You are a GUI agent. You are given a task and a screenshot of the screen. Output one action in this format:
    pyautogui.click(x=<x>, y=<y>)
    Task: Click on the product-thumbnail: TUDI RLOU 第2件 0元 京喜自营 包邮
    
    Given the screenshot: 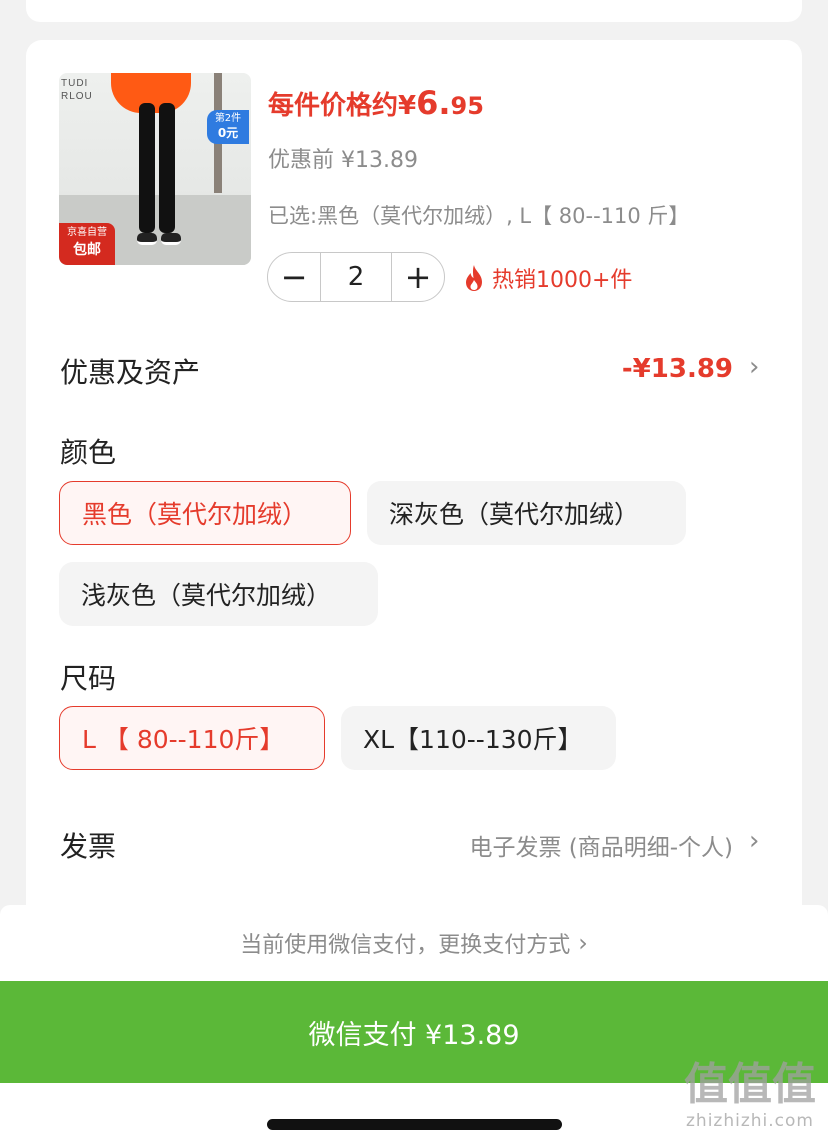 What is the action you would take?
    pyautogui.click(x=155, y=169)
    